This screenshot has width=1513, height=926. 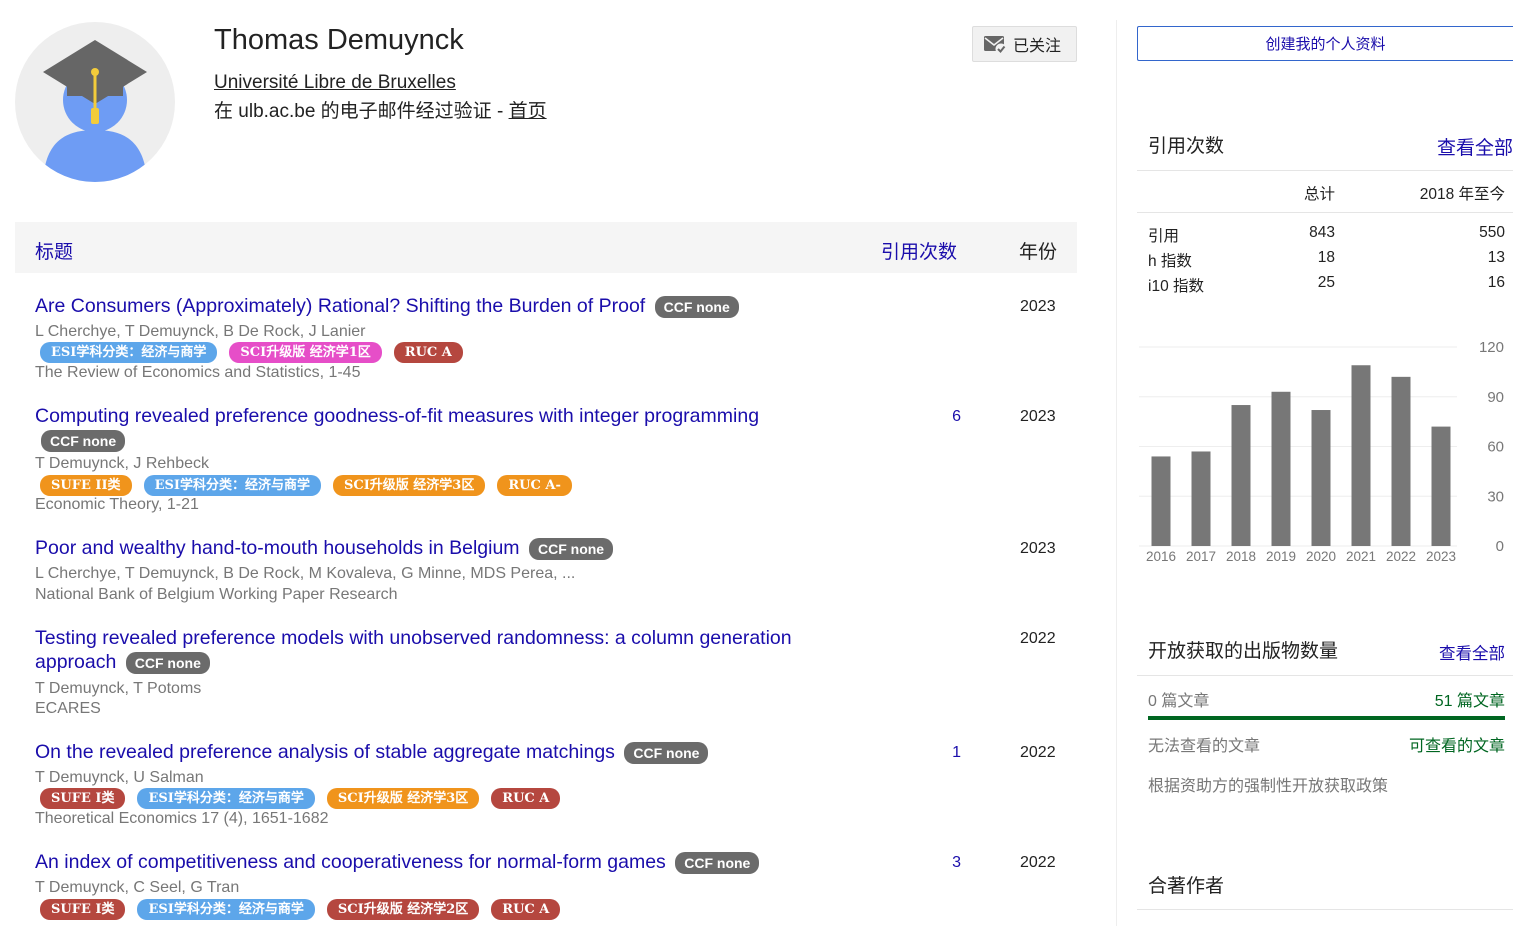 What do you see at coordinates (1201, 556) in the screenshot?
I see `x-tick-label: 2017` at bounding box center [1201, 556].